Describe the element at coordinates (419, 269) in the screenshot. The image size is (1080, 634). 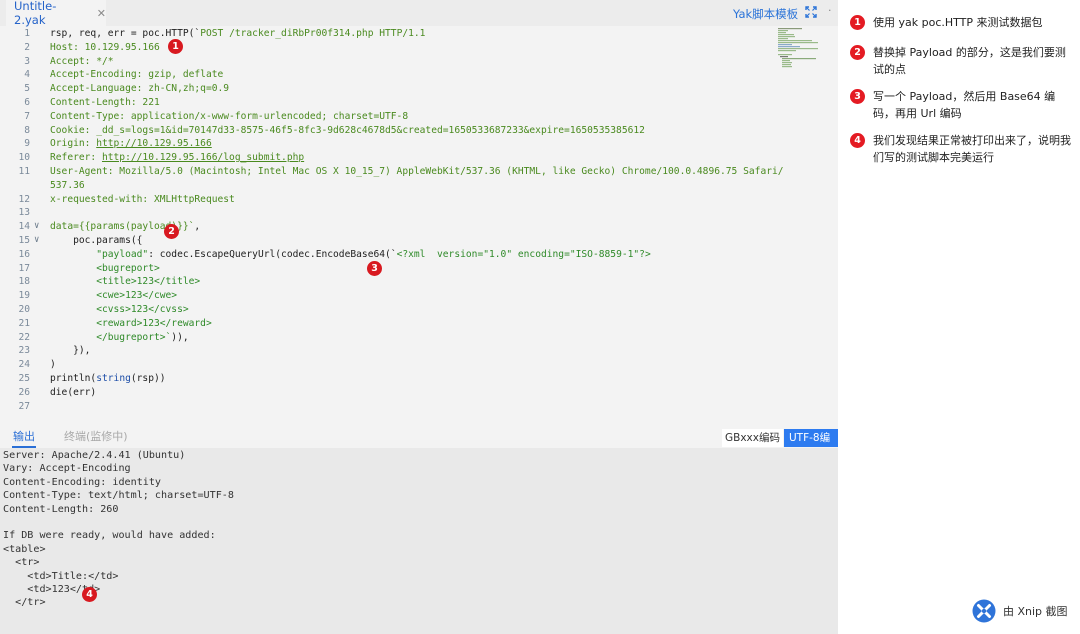
I see `code-line: 17 <bugreport>` at that location.